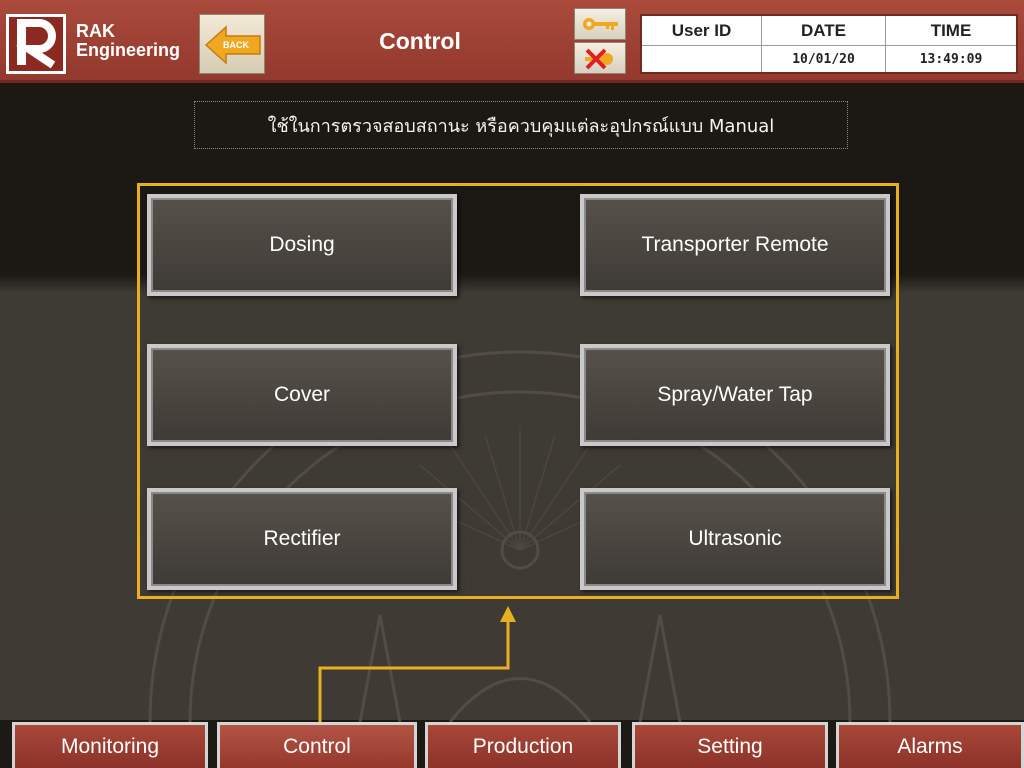 This screenshot has width=1024, height=768. What do you see at coordinates (735, 395) in the screenshot?
I see `spray-water-tap-button: Spray/Water Tap` at bounding box center [735, 395].